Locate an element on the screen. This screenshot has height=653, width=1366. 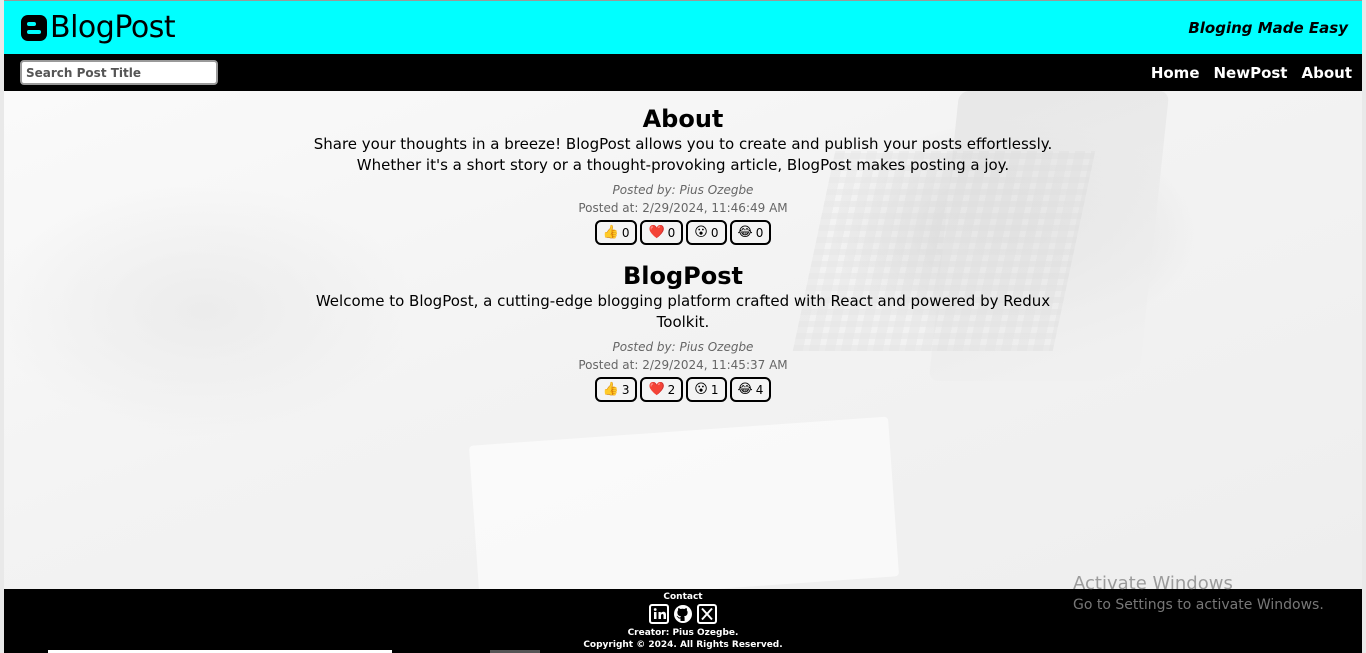
brand: BlogPost is located at coordinates (98, 27).